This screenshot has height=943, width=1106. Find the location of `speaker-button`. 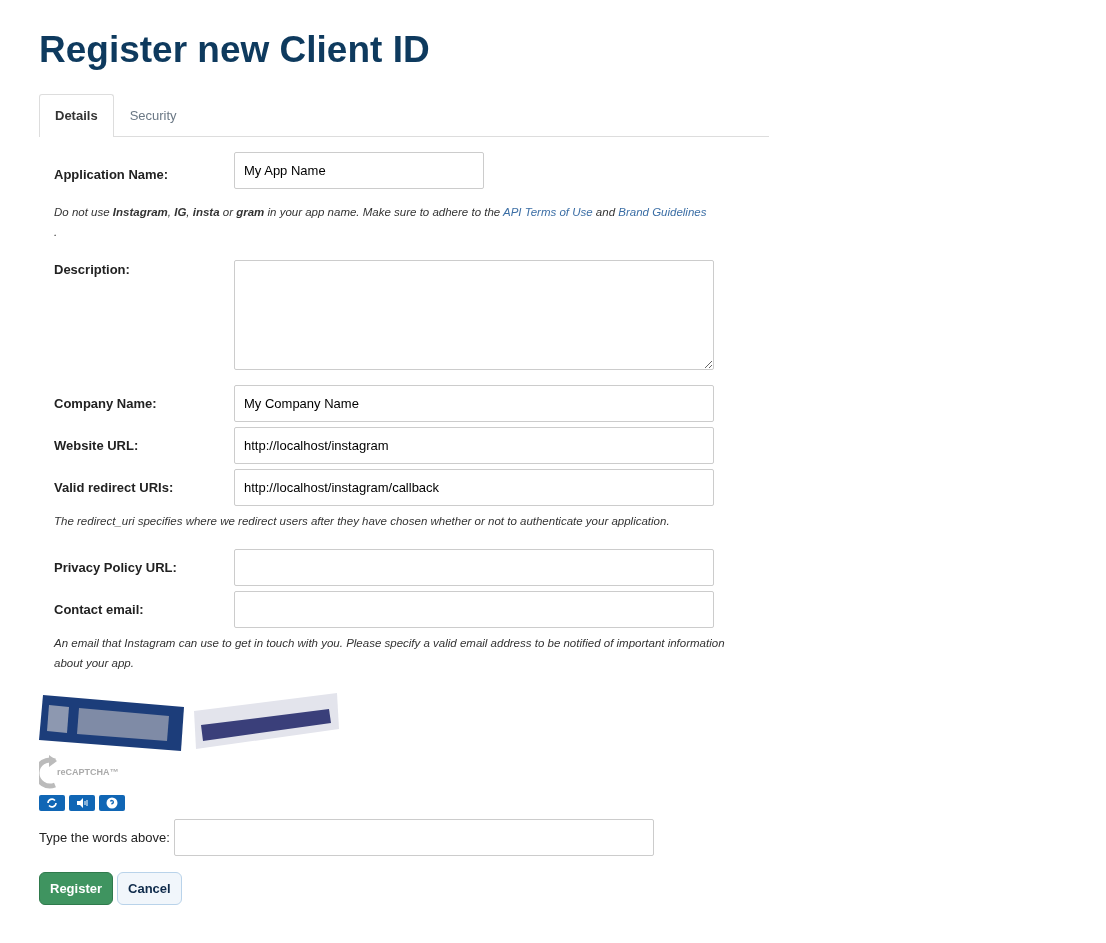

speaker-button is located at coordinates (82, 802).